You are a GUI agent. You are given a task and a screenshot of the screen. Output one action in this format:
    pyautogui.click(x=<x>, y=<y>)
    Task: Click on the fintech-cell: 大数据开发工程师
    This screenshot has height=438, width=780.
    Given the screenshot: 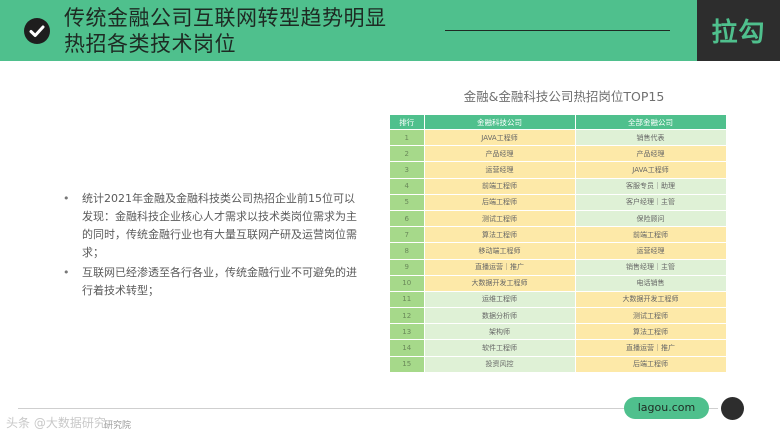 What is the action you would take?
    pyautogui.click(x=500, y=283)
    